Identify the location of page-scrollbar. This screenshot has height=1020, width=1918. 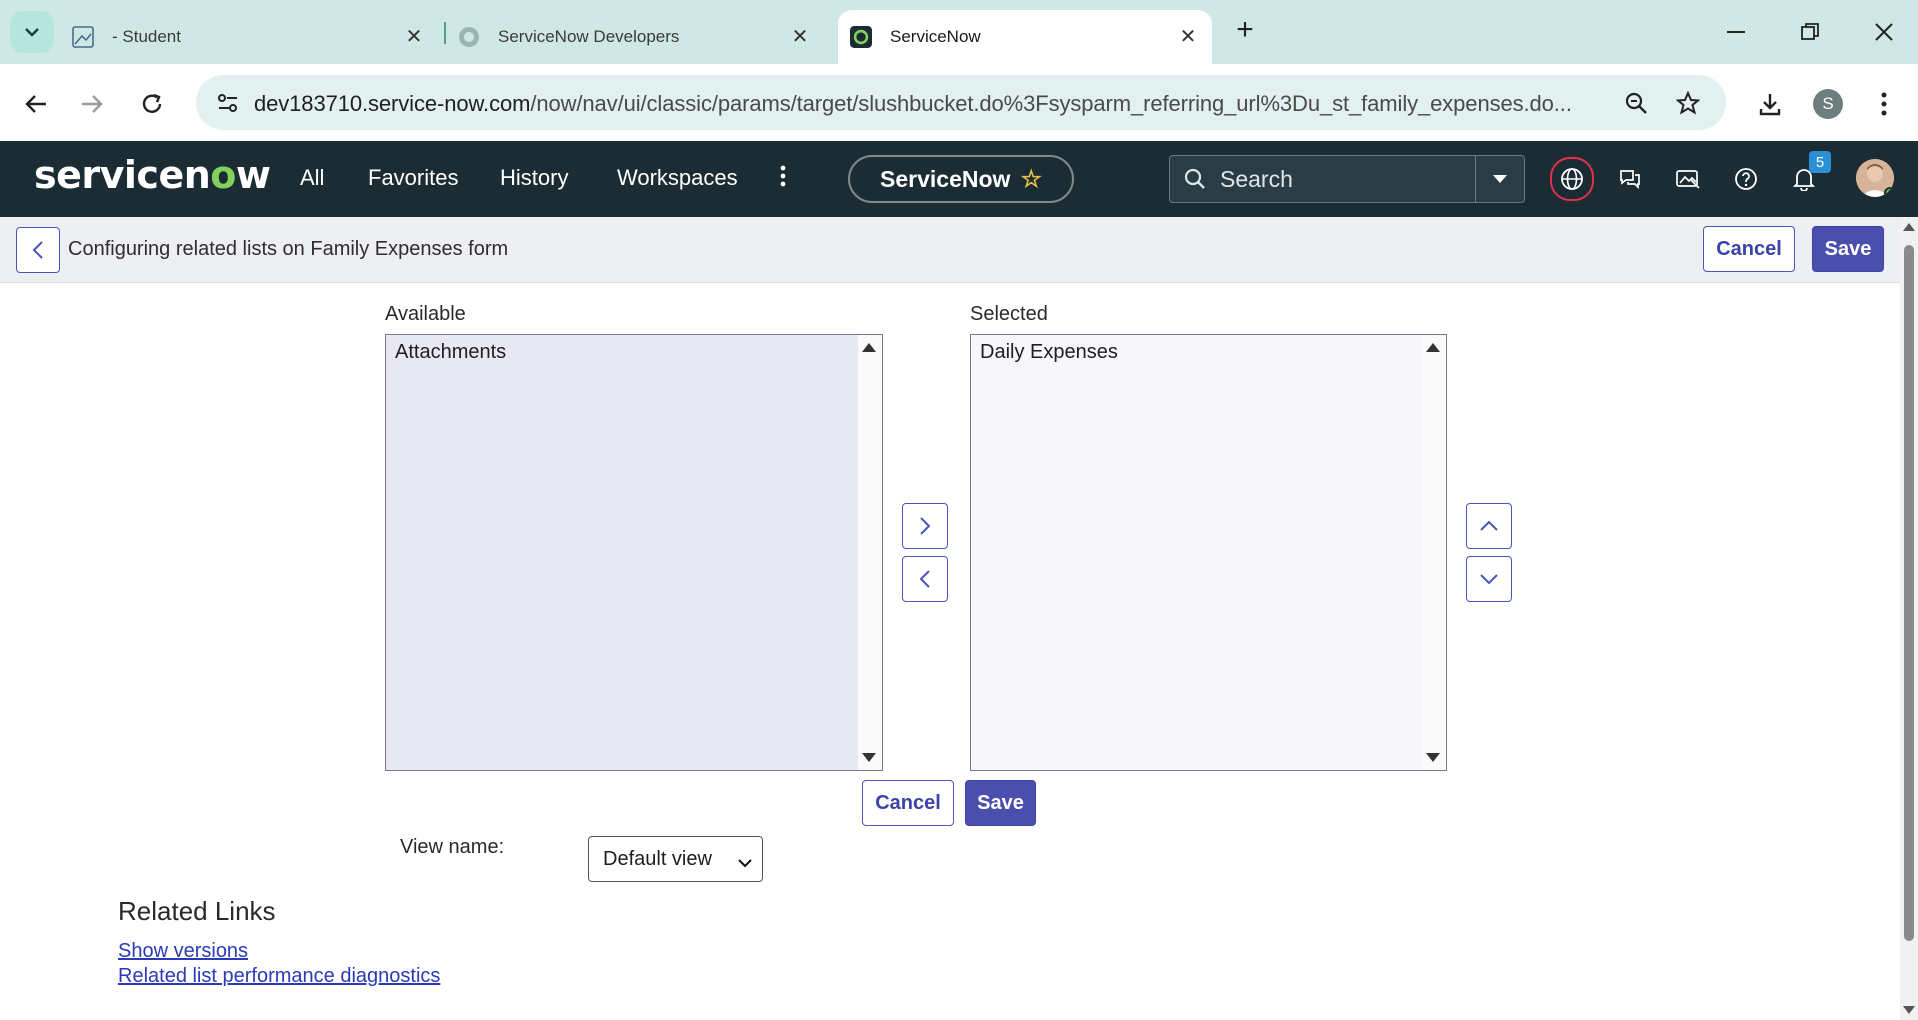
(1909, 618).